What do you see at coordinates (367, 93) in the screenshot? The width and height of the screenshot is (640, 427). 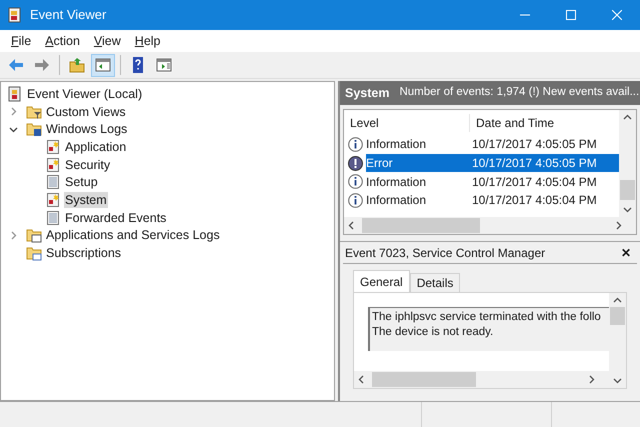 I see `log-name: System` at bounding box center [367, 93].